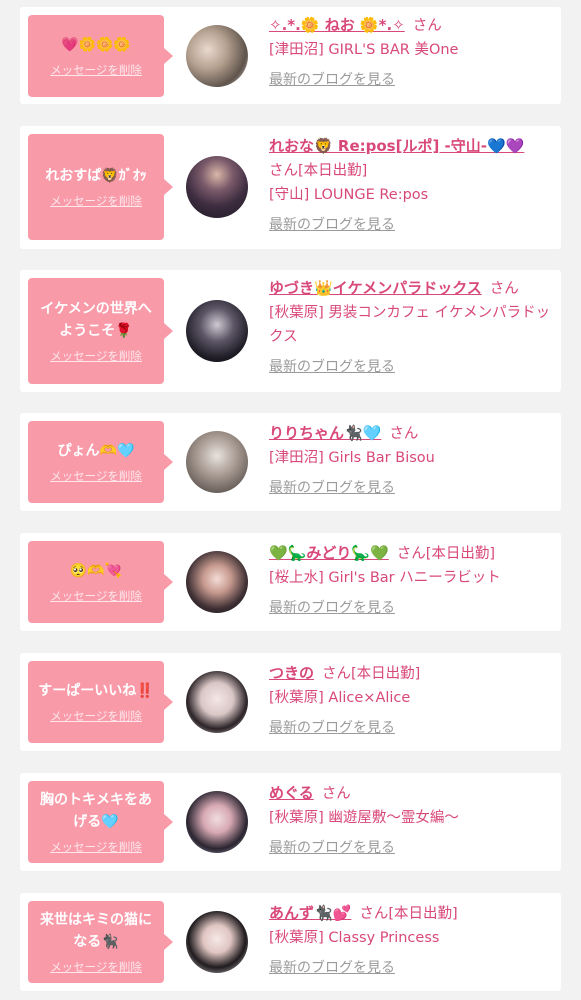 The image size is (581, 1000). I want to click on cast-name-link: れおな🦁 Re:pos[ルポ] -守山-💙💜, so click(396, 146).